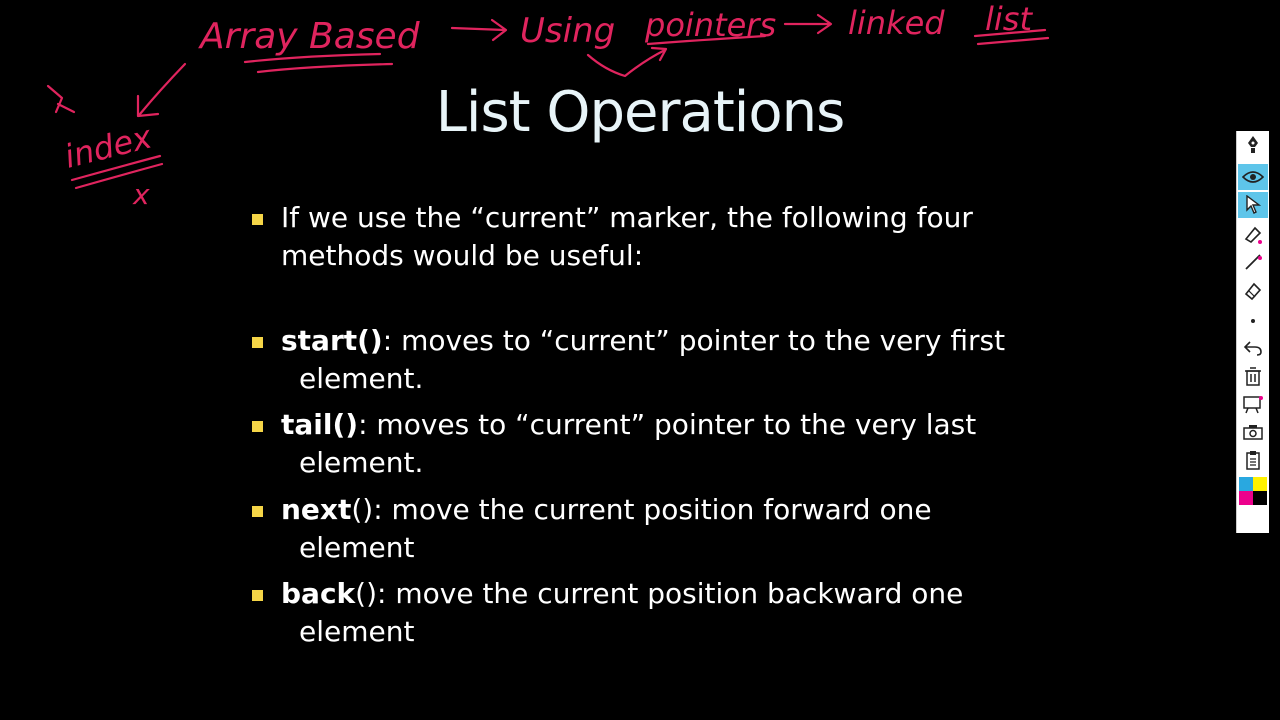 This screenshot has width=1280, height=720. Describe the element at coordinates (1253, 376) in the screenshot. I see `trash-icon` at that location.